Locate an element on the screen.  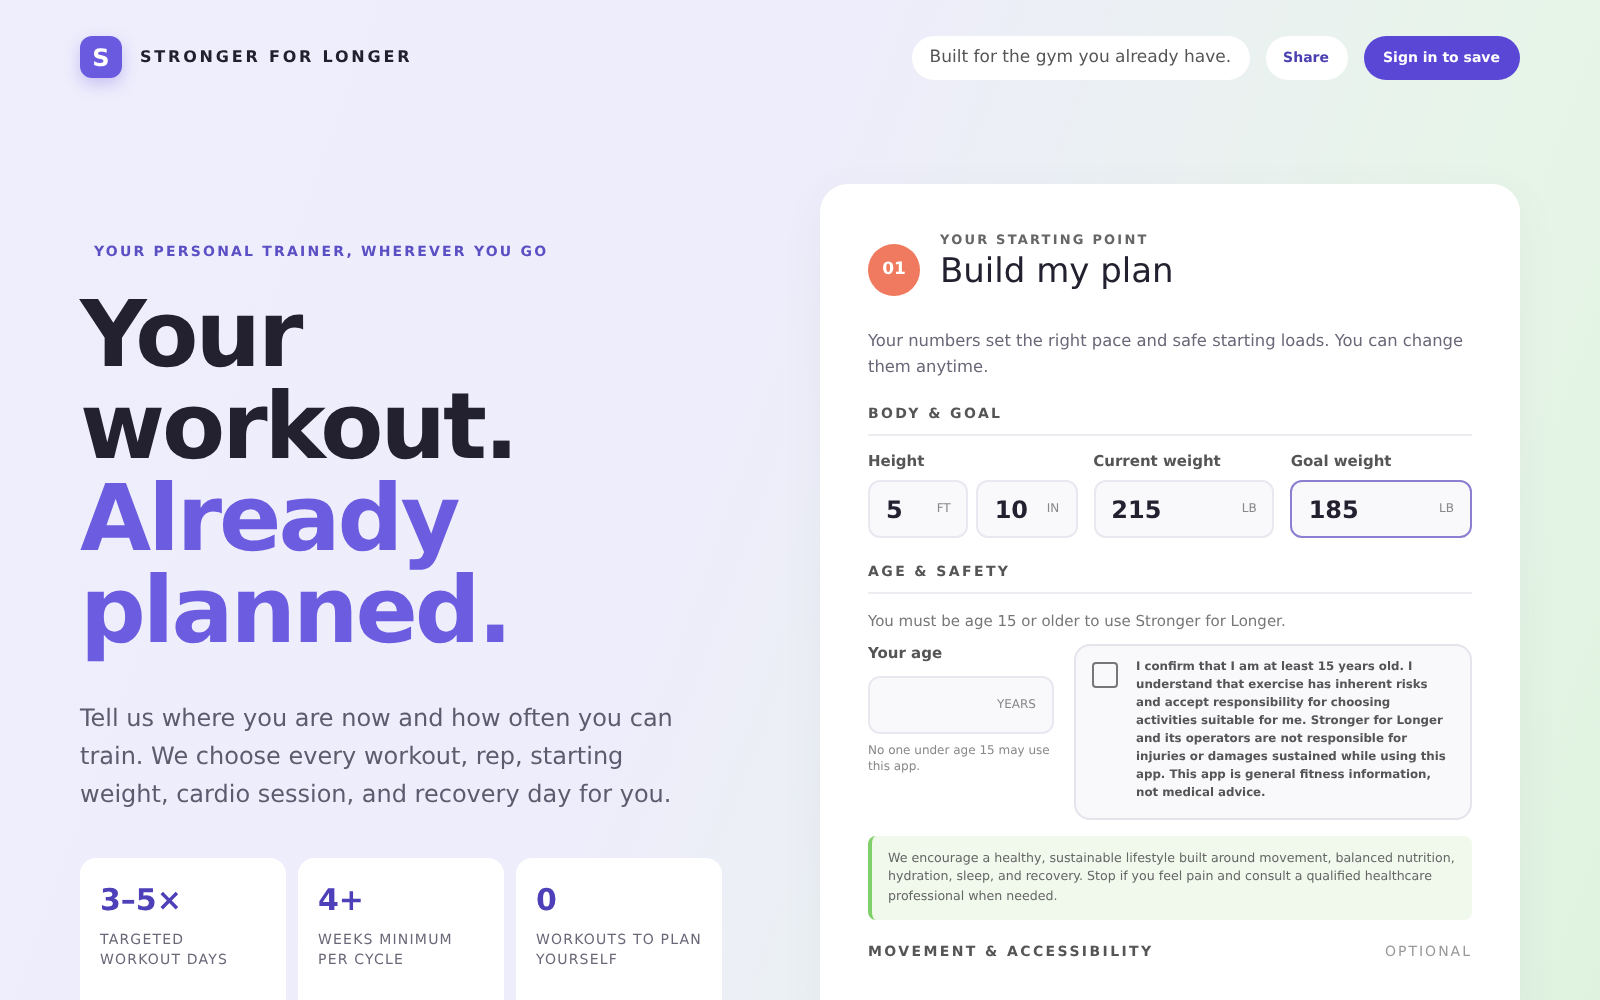
headline-line: workout. is located at coordinates (298, 426).